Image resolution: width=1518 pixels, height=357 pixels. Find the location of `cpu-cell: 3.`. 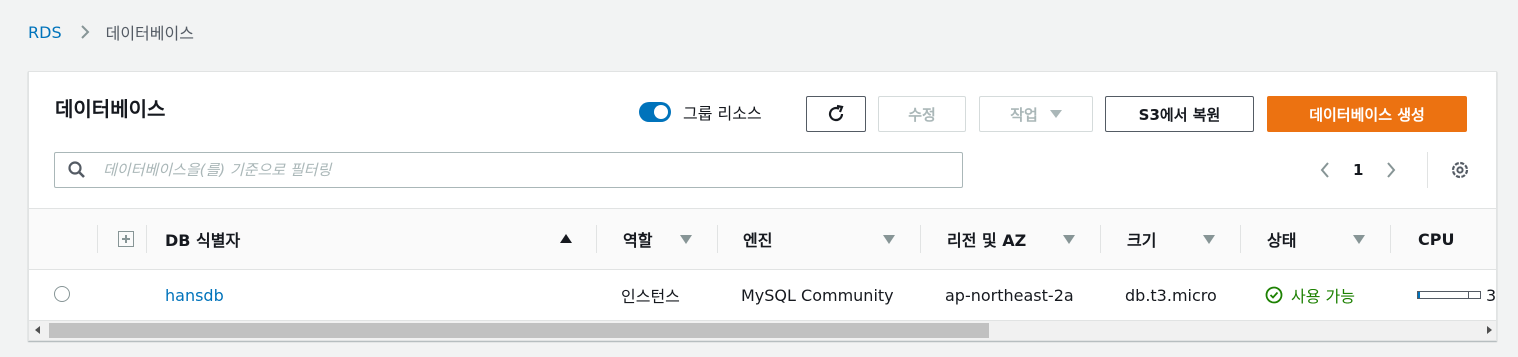

cpu-cell: 3. is located at coordinates (1457, 295).